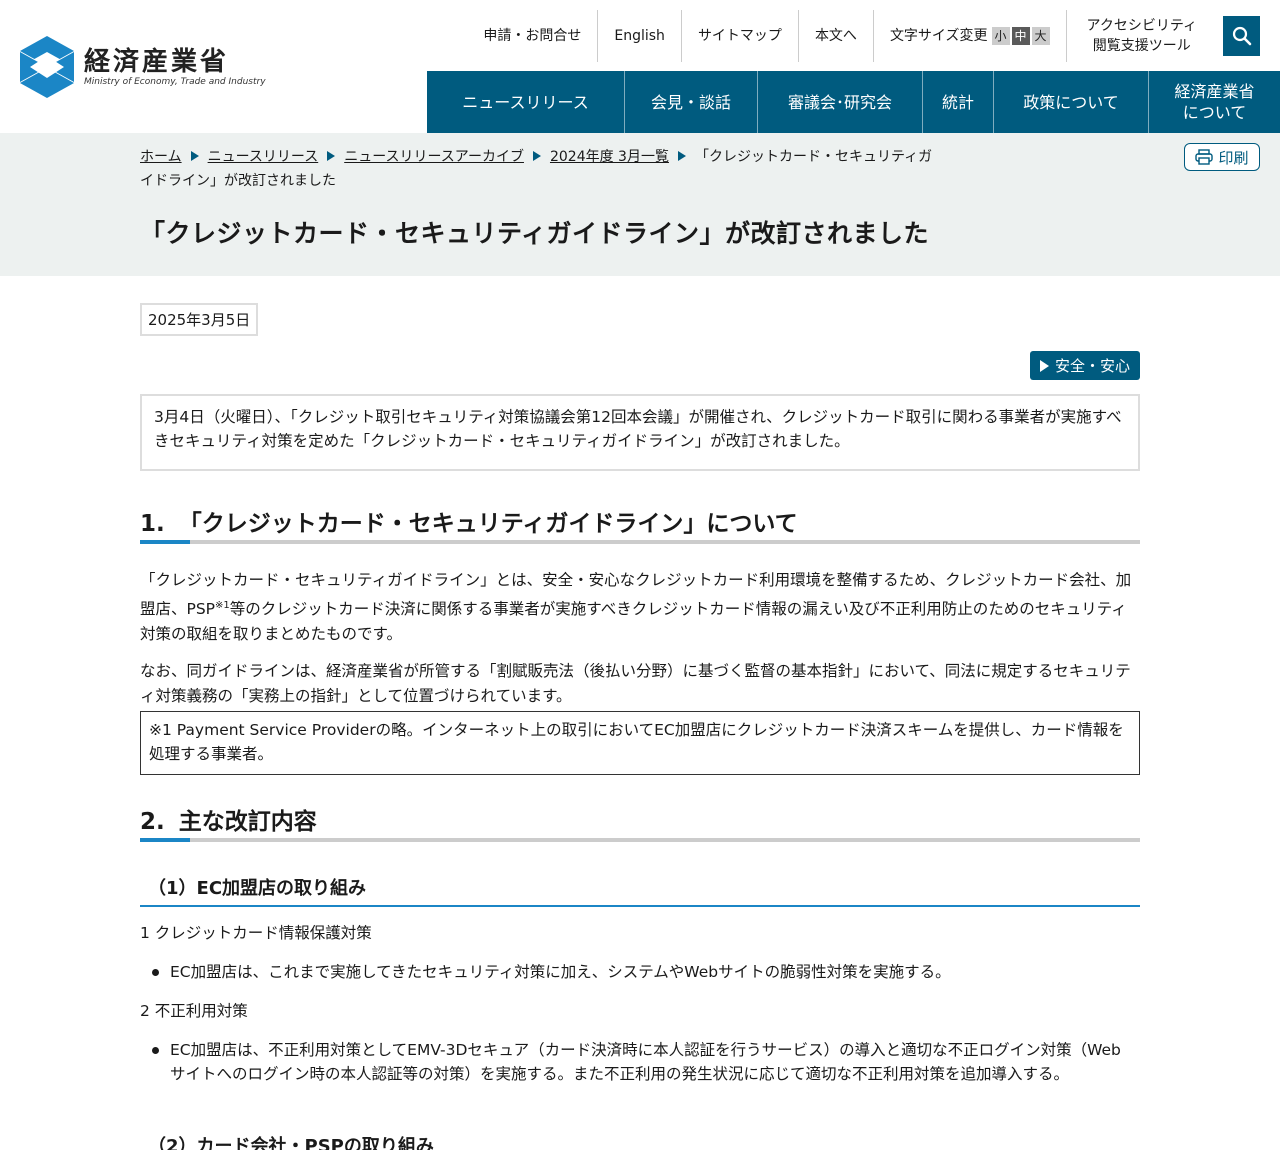 This screenshot has width=1280, height=1150. I want to click on subsection-card-companies-heading: （2）カード会社・PSPの取り組み, so click(640, 1139).